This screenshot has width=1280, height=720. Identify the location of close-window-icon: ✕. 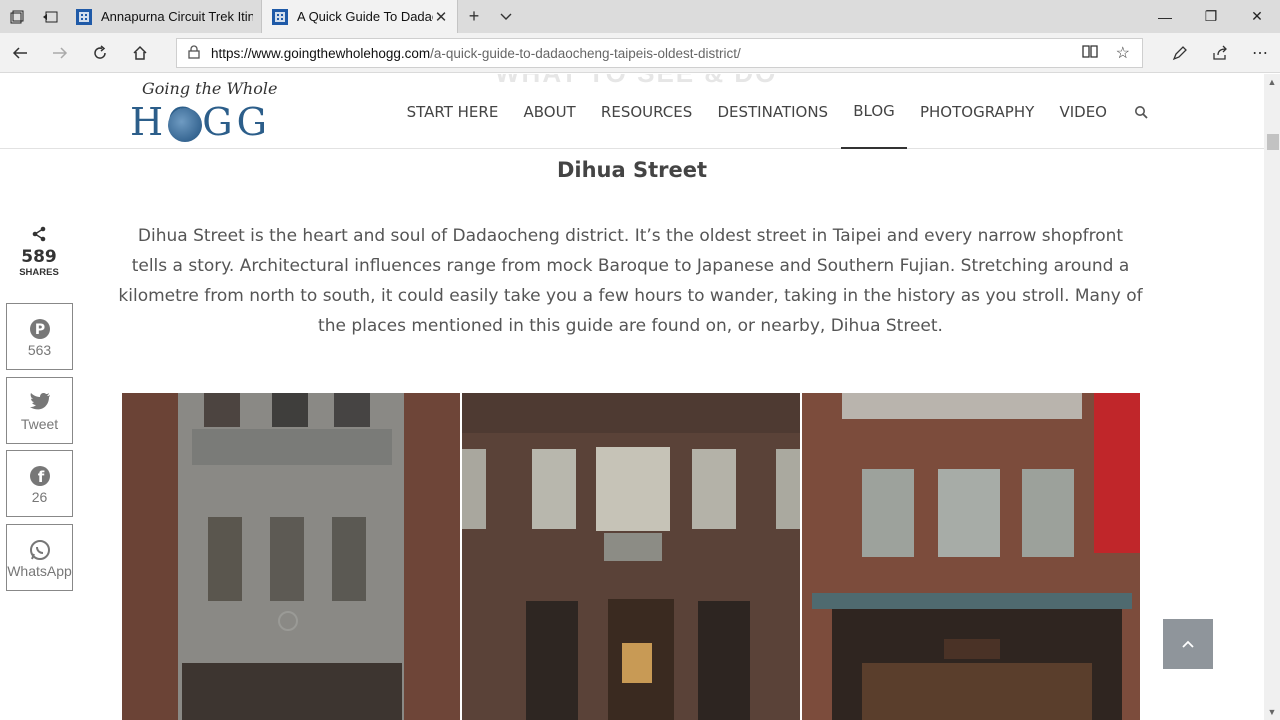
(1257, 16).